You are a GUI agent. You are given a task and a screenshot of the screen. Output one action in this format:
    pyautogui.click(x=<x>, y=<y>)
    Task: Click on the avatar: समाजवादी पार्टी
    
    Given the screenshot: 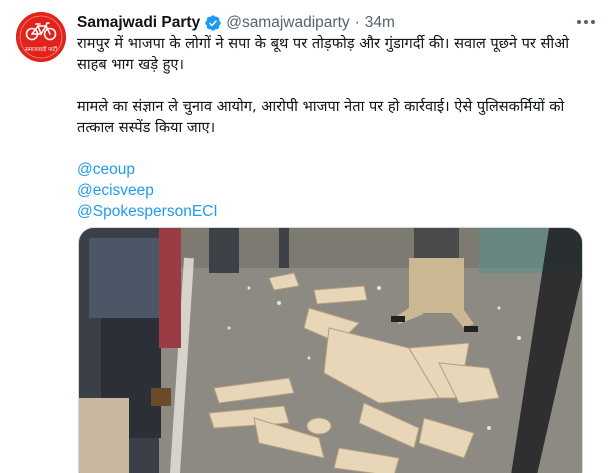 What is the action you would take?
    pyautogui.click(x=41, y=37)
    